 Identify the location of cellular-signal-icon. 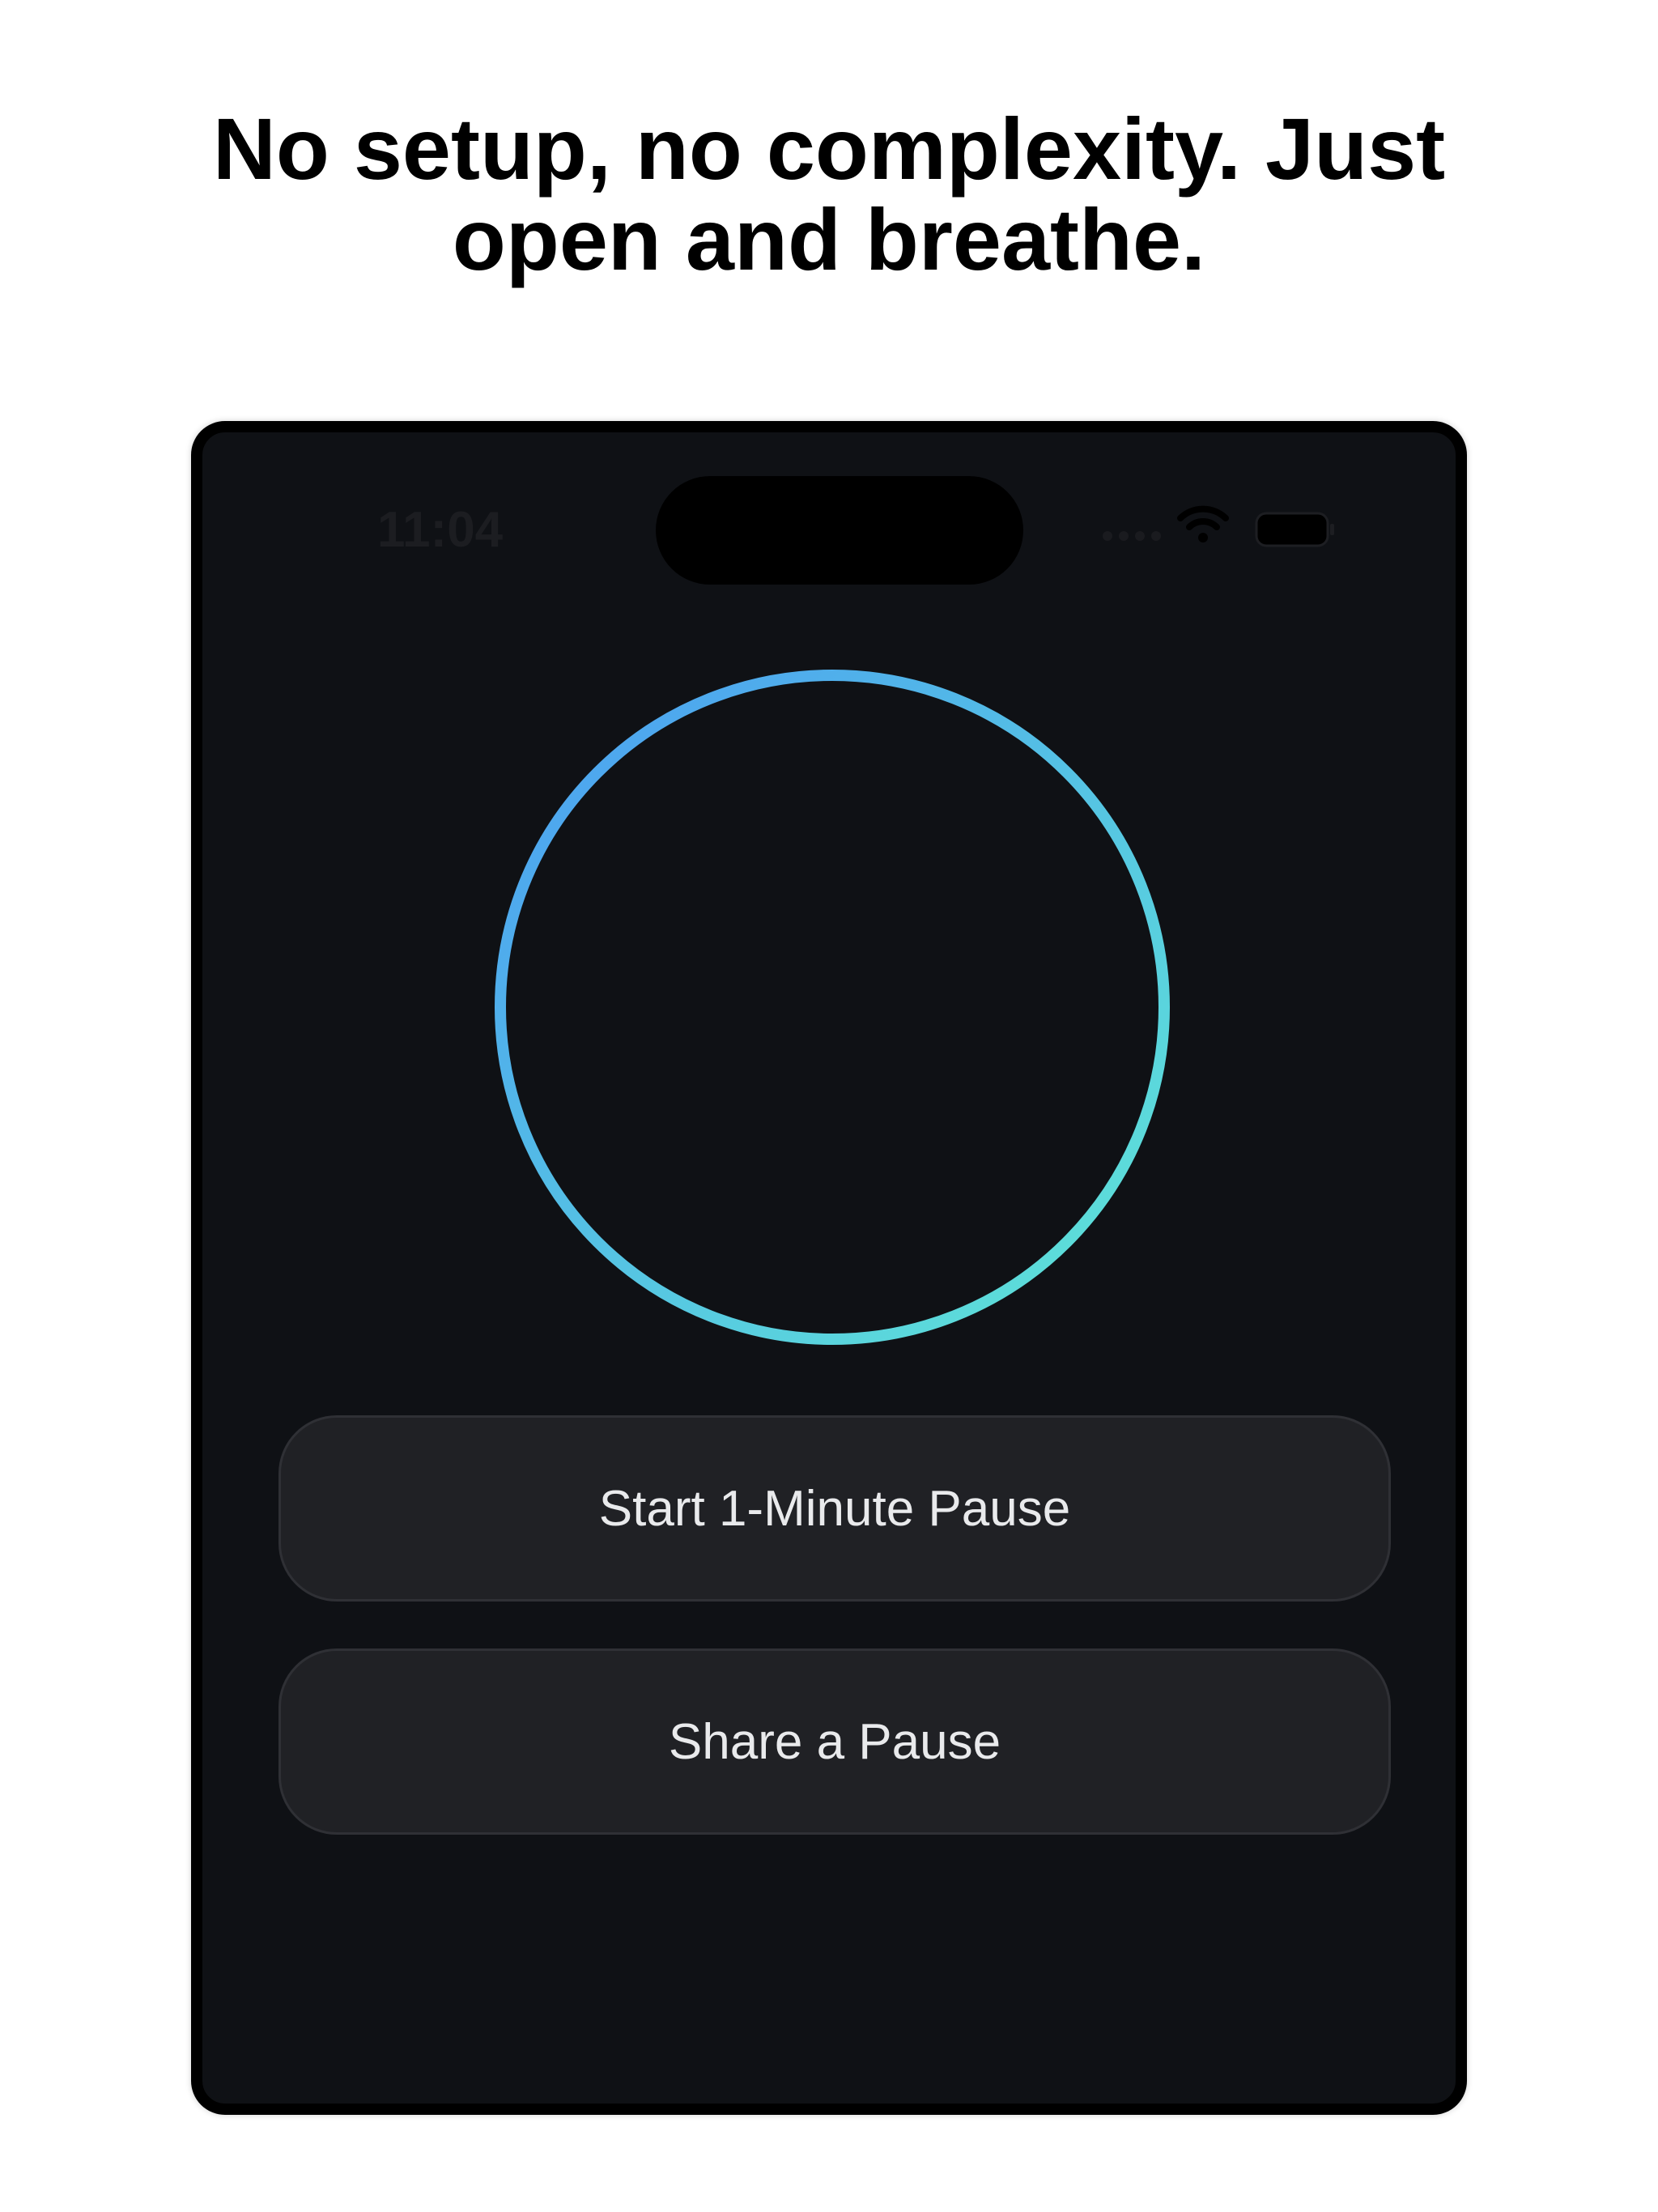
(1132, 536).